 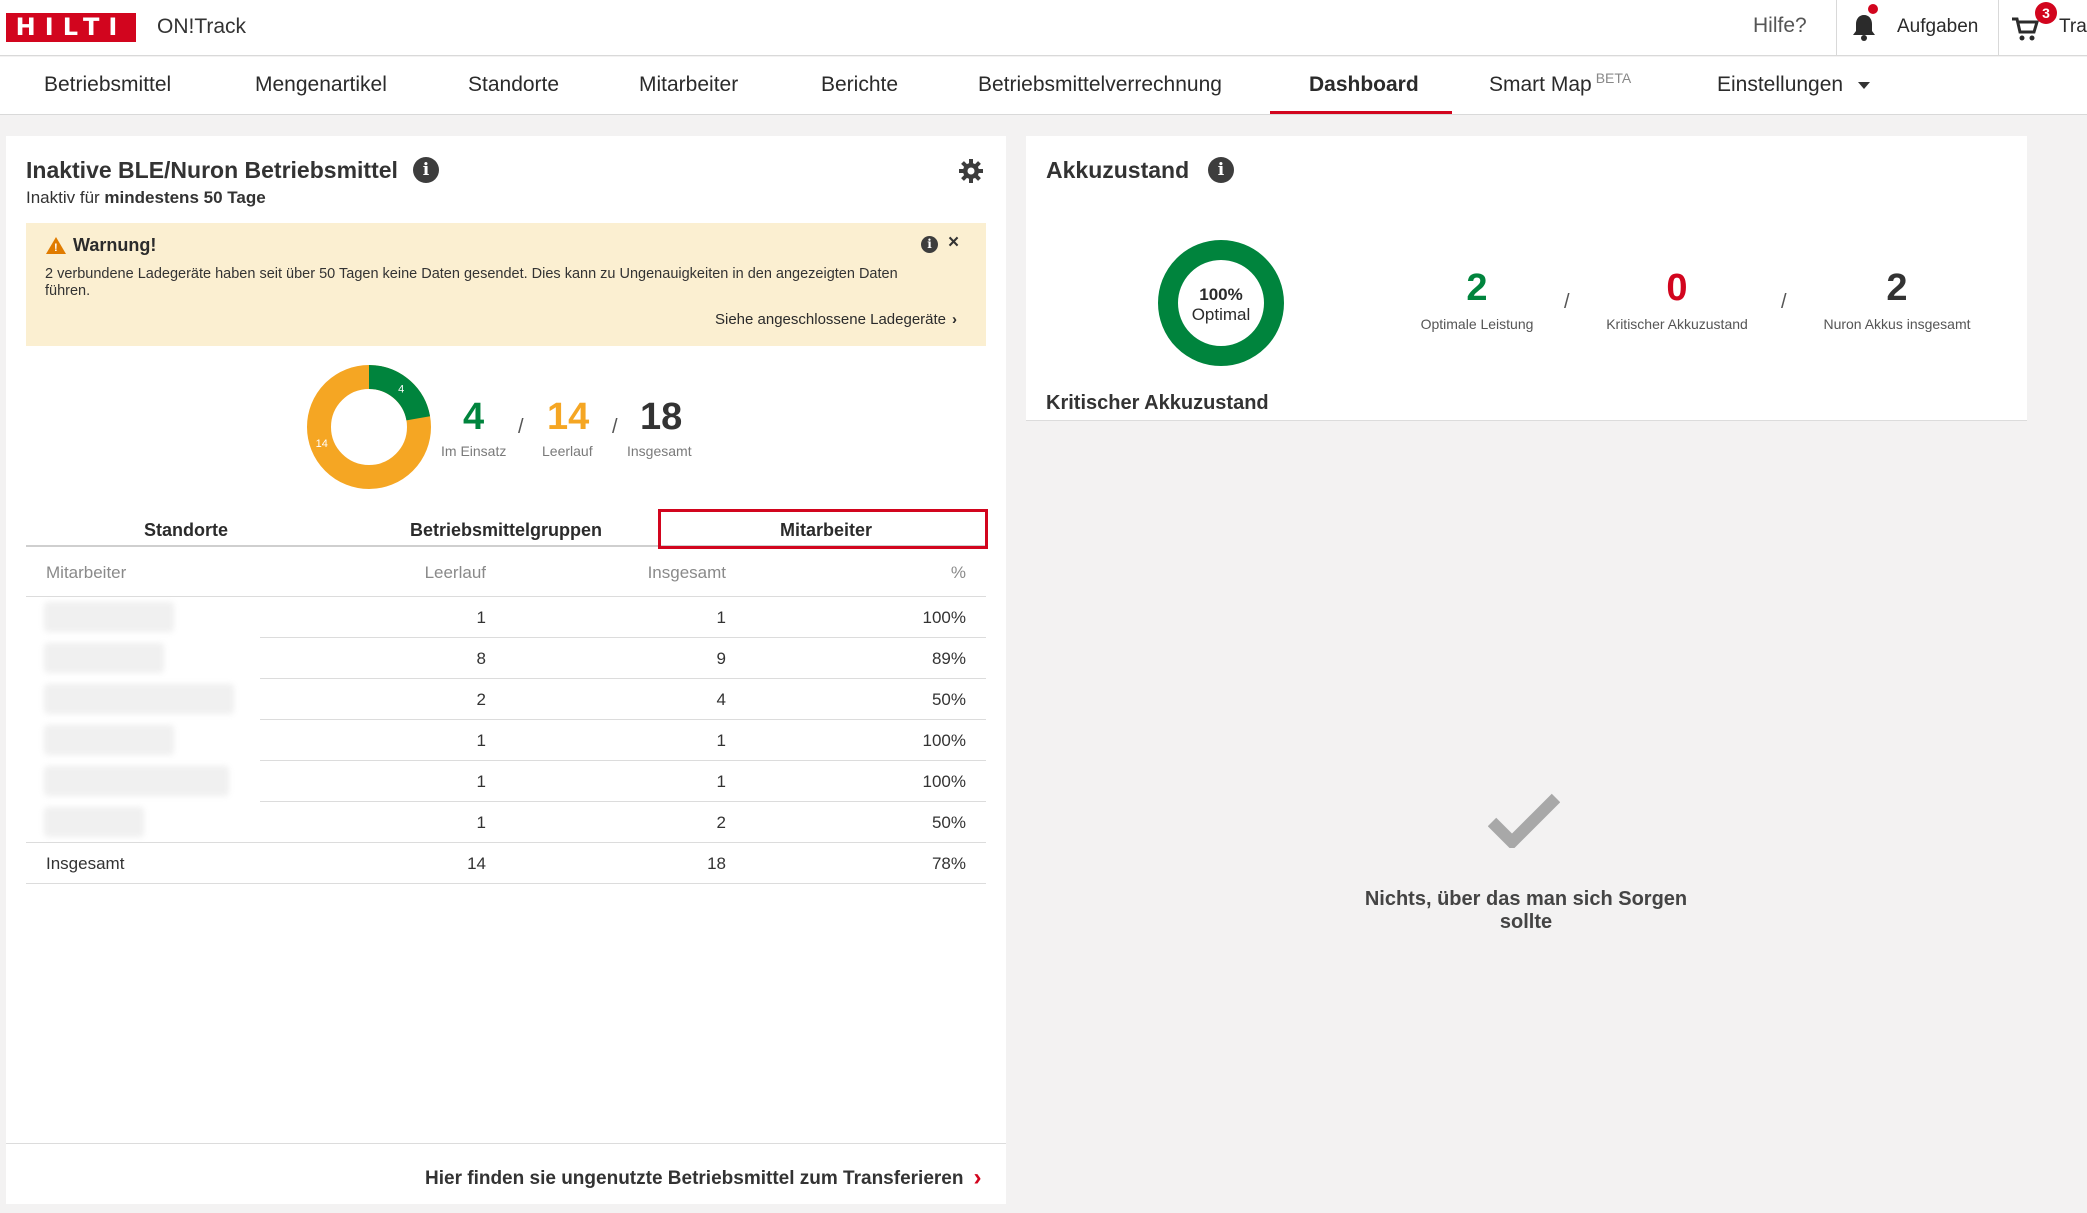 What do you see at coordinates (85, 863) in the screenshot?
I see `total-label: Insgesamt` at bounding box center [85, 863].